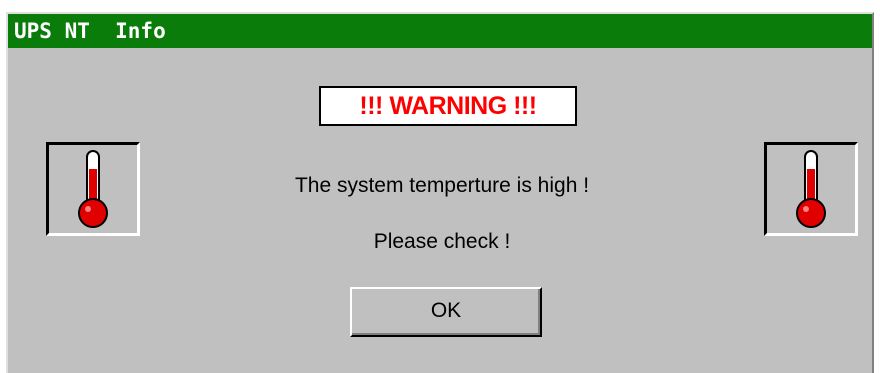  I want to click on message-line-1: The system temperture is high !, so click(442, 185).